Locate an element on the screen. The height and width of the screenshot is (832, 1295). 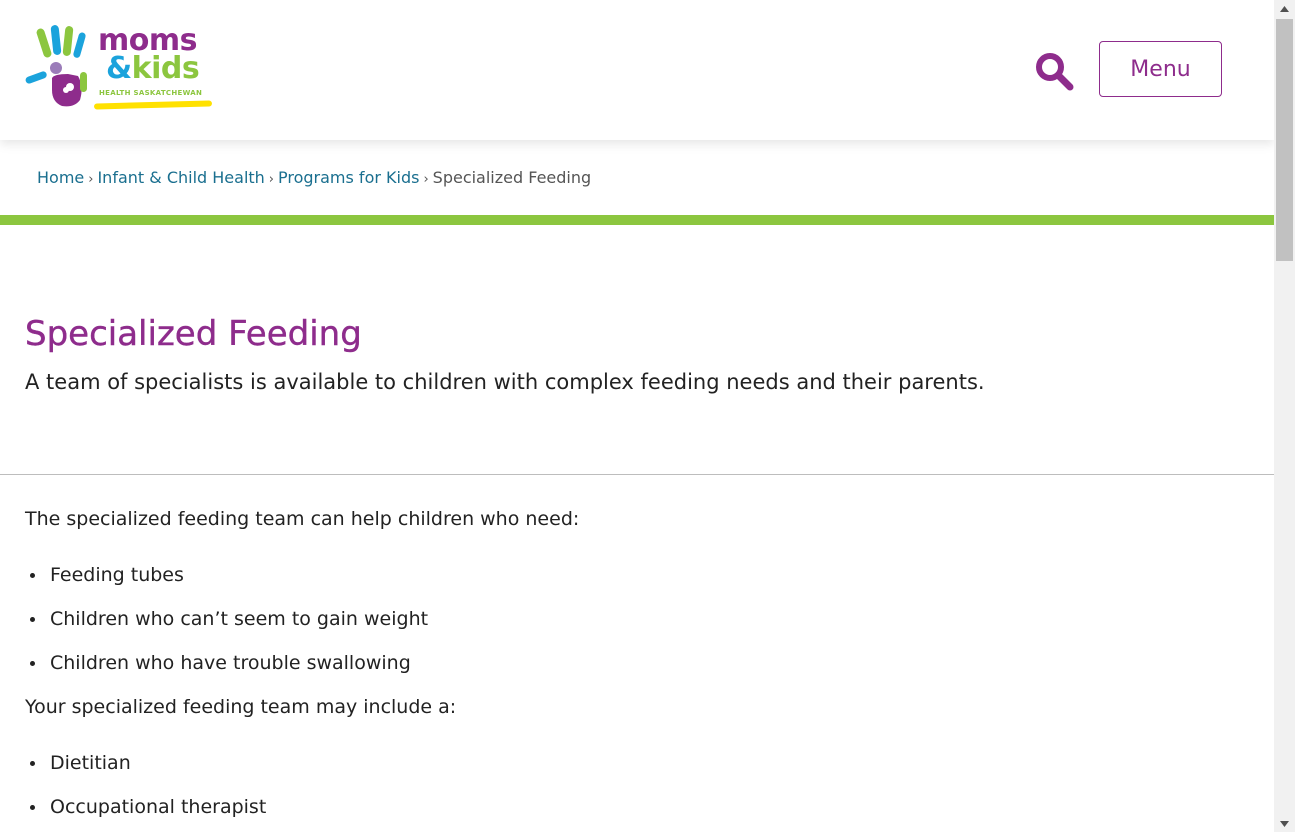
handprint-logo-icon is located at coordinates (56, 66).